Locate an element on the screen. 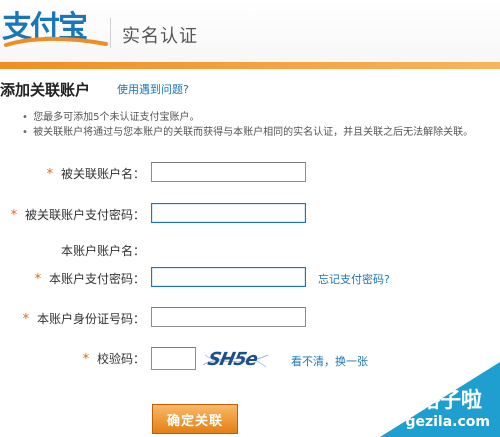  watermark-title: 格子啦 is located at coordinates (450, 400).